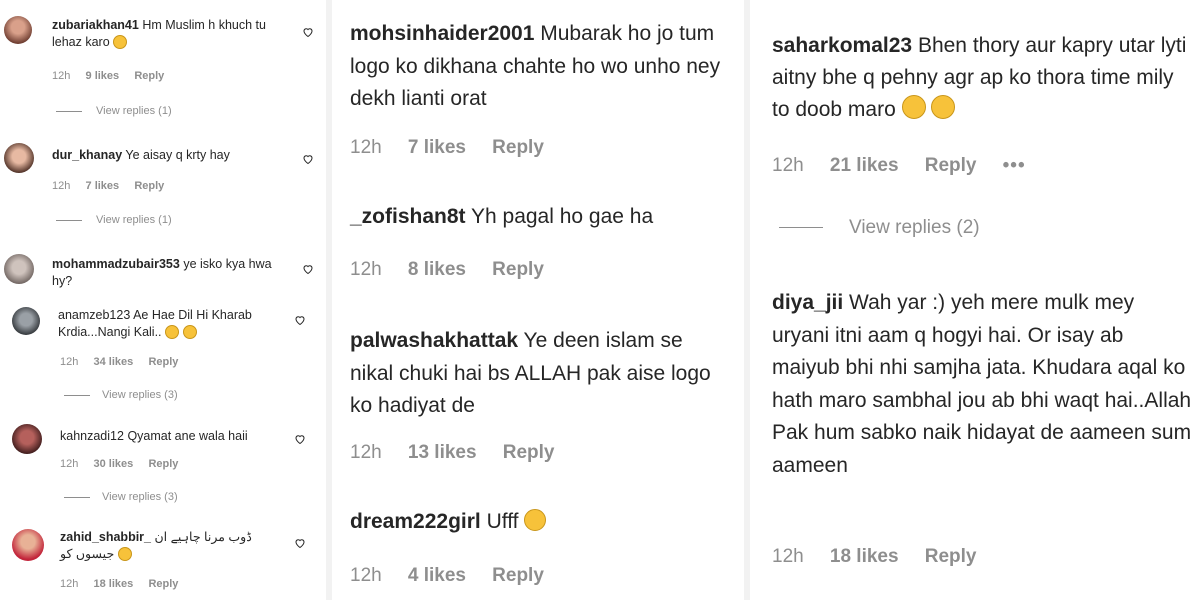 The height and width of the screenshot is (600, 1200). I want to click on comment-username: zubariakhan41, so click(95, 25).